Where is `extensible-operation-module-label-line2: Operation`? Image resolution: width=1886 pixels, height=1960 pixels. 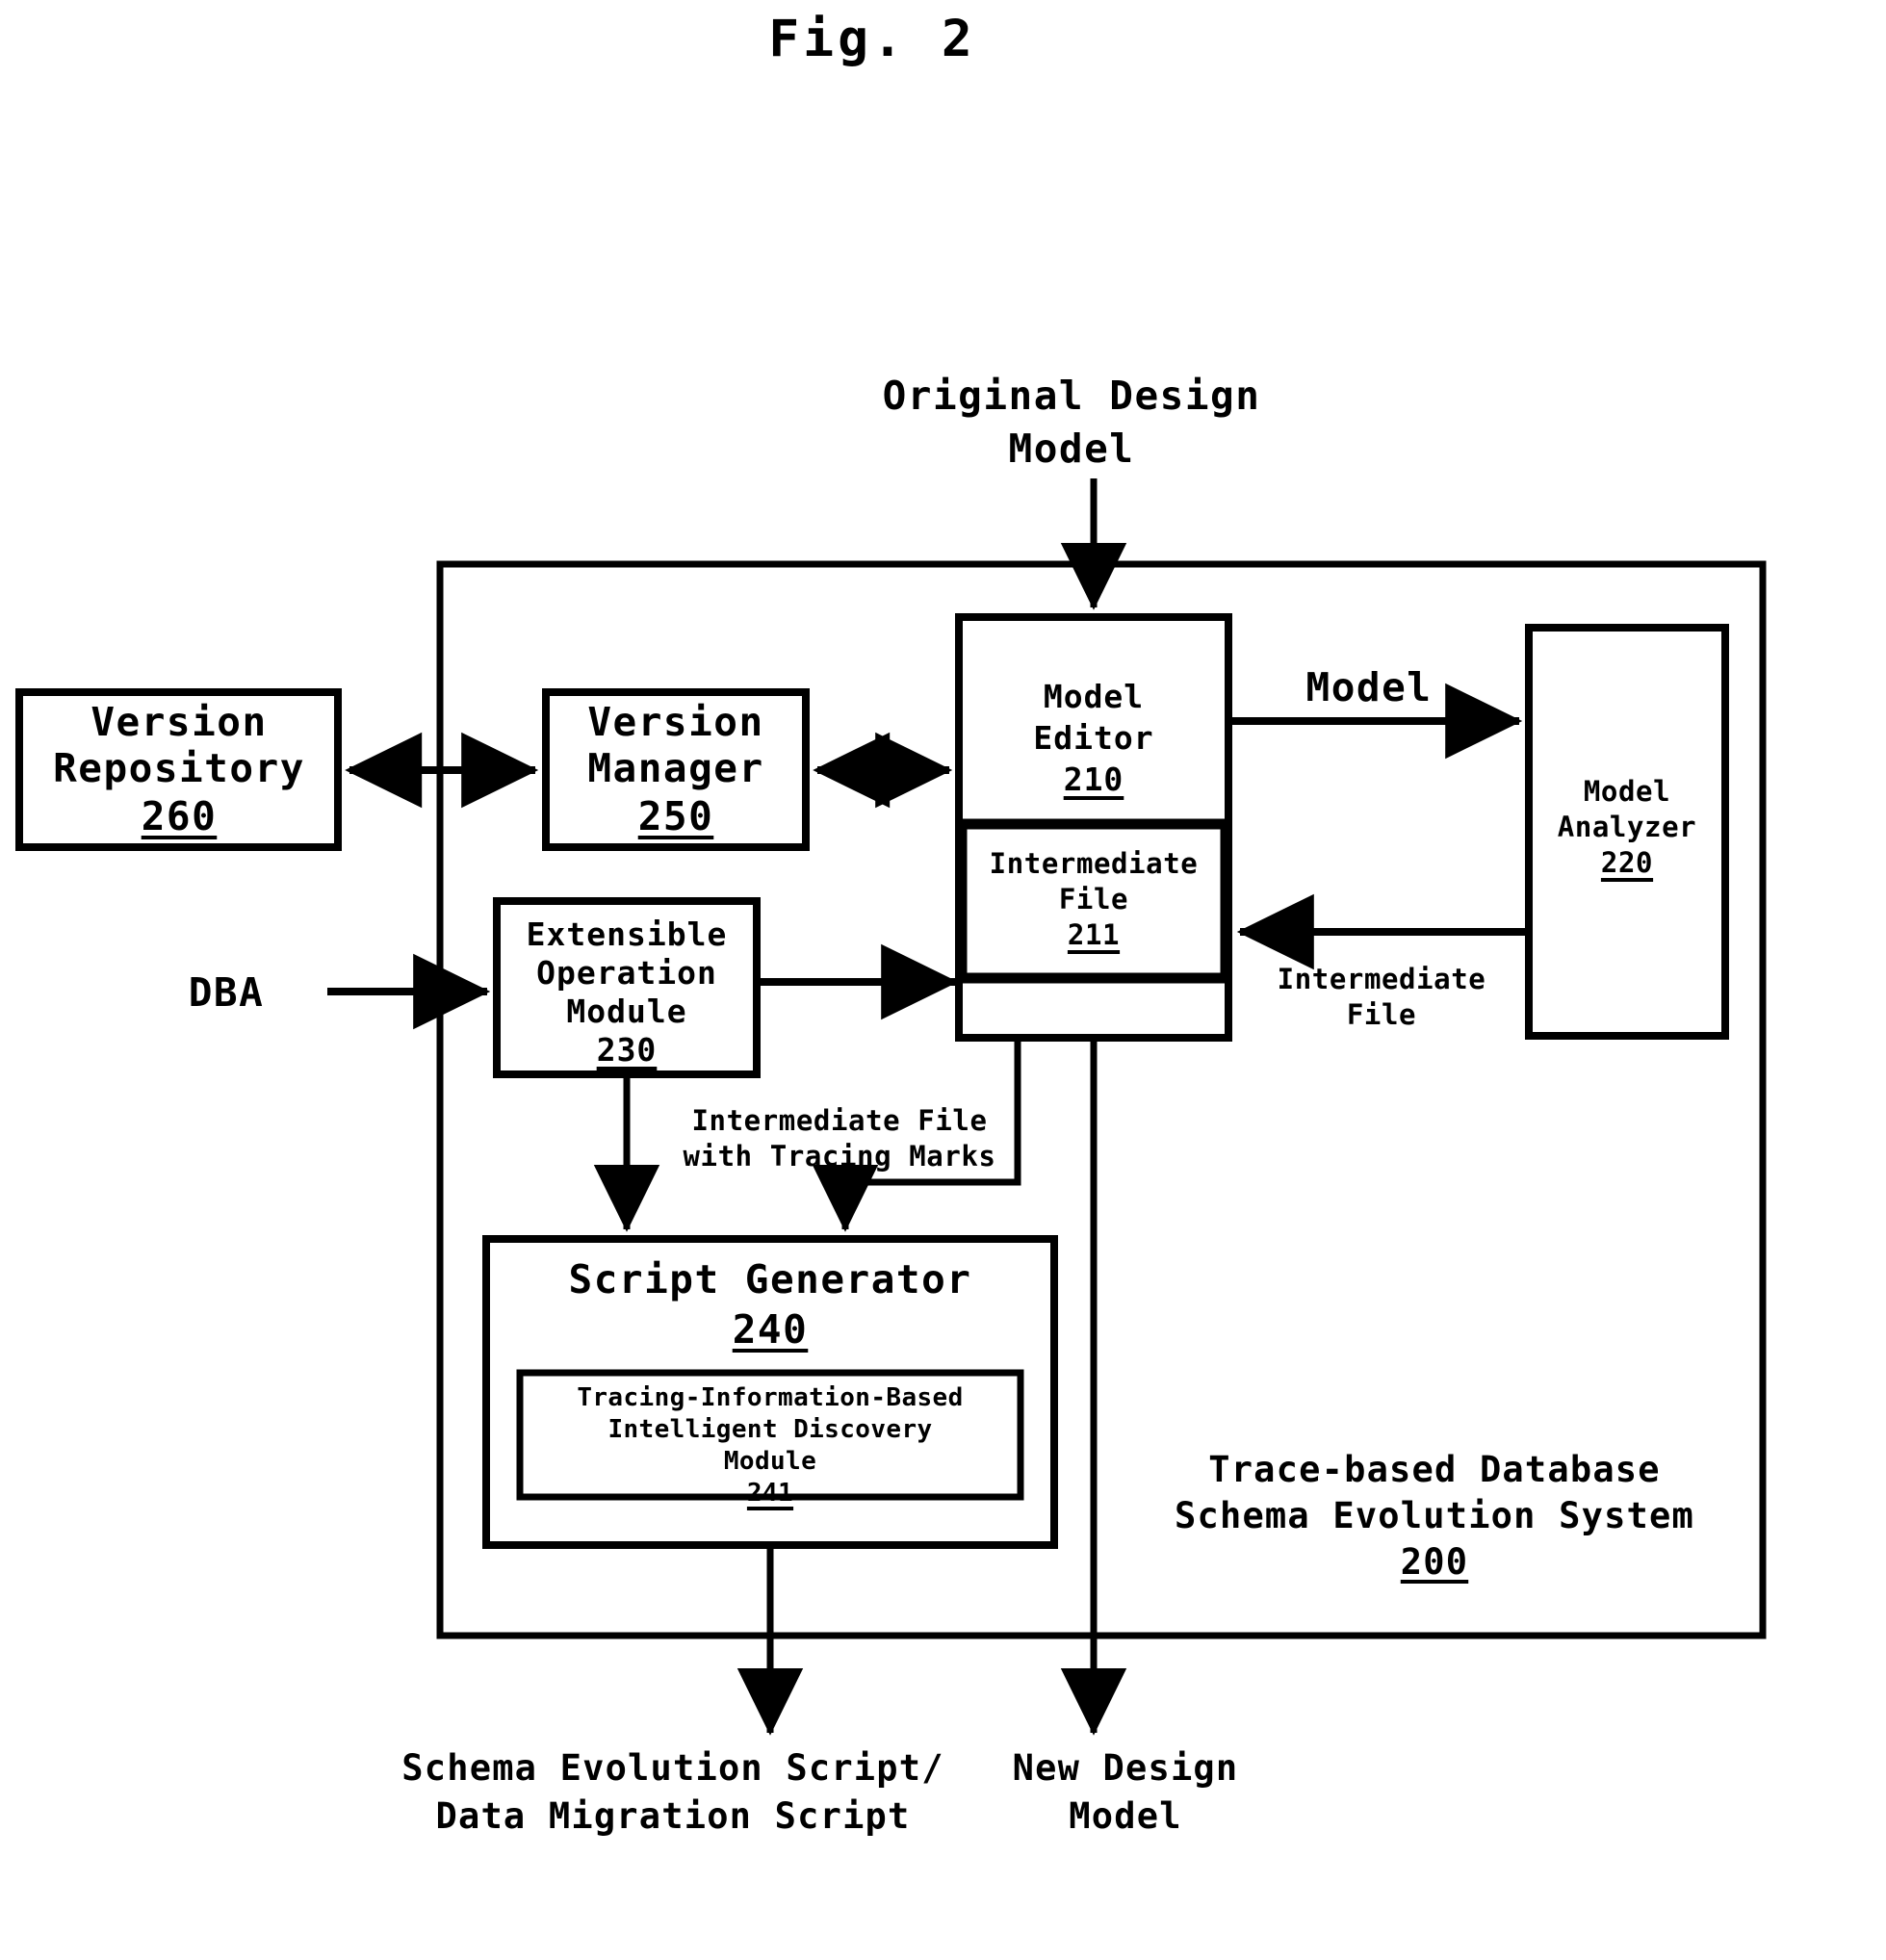 extensible-operation-module-label-line2: Operation is located at coordinates (626, 973).